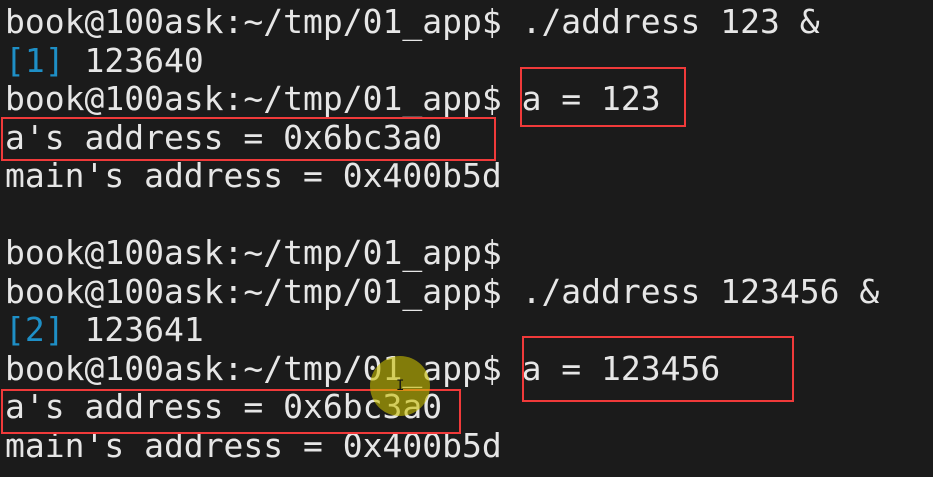  I want to click on terminal-line: book@100ask:~/tmp/01_app$ a = 123, so click(442, 99).